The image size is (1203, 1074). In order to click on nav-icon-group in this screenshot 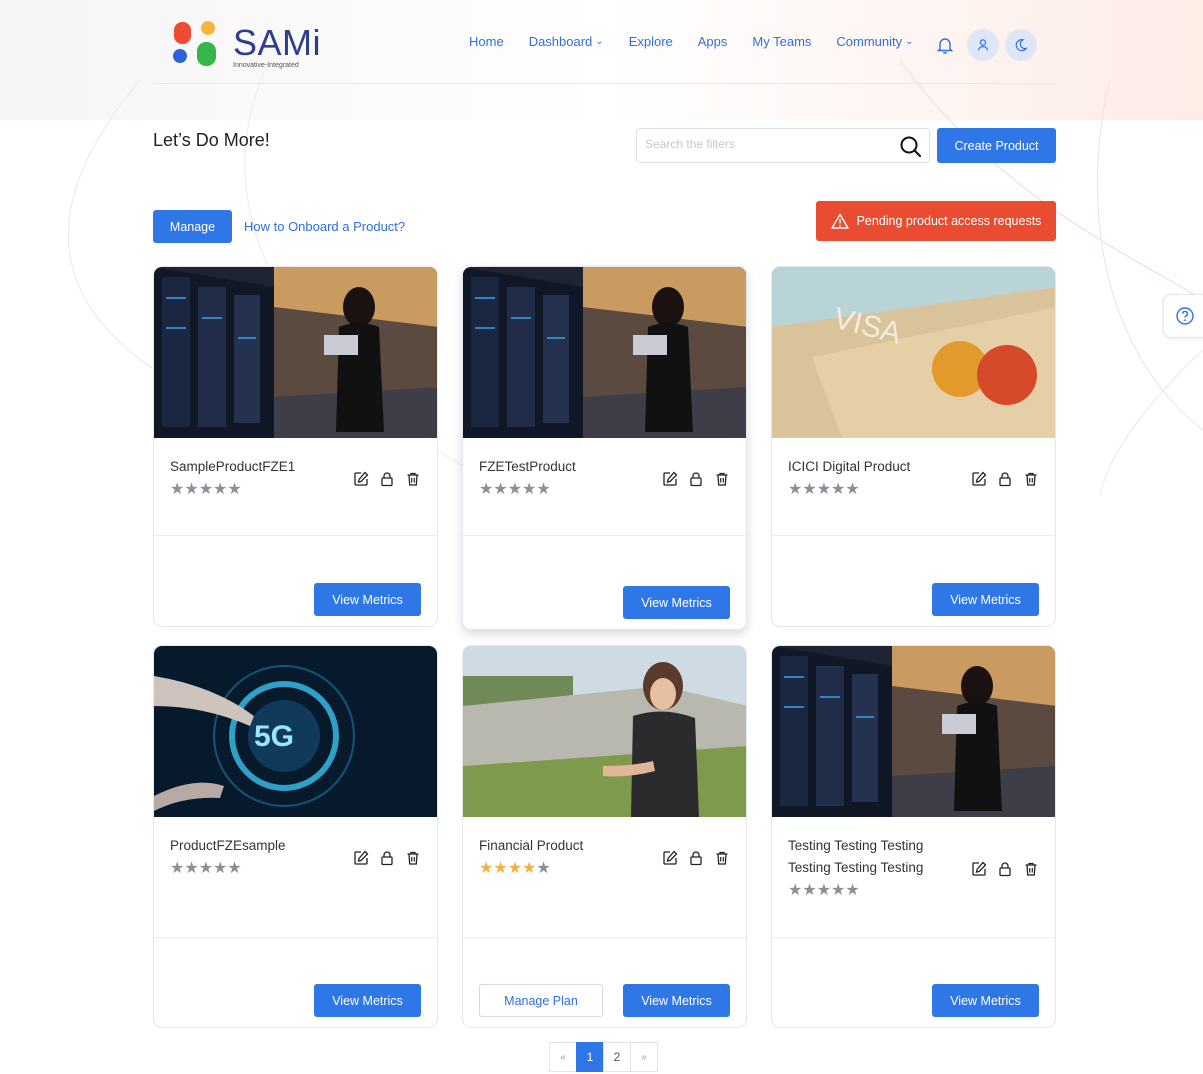, I will do `click(990, 45)`.